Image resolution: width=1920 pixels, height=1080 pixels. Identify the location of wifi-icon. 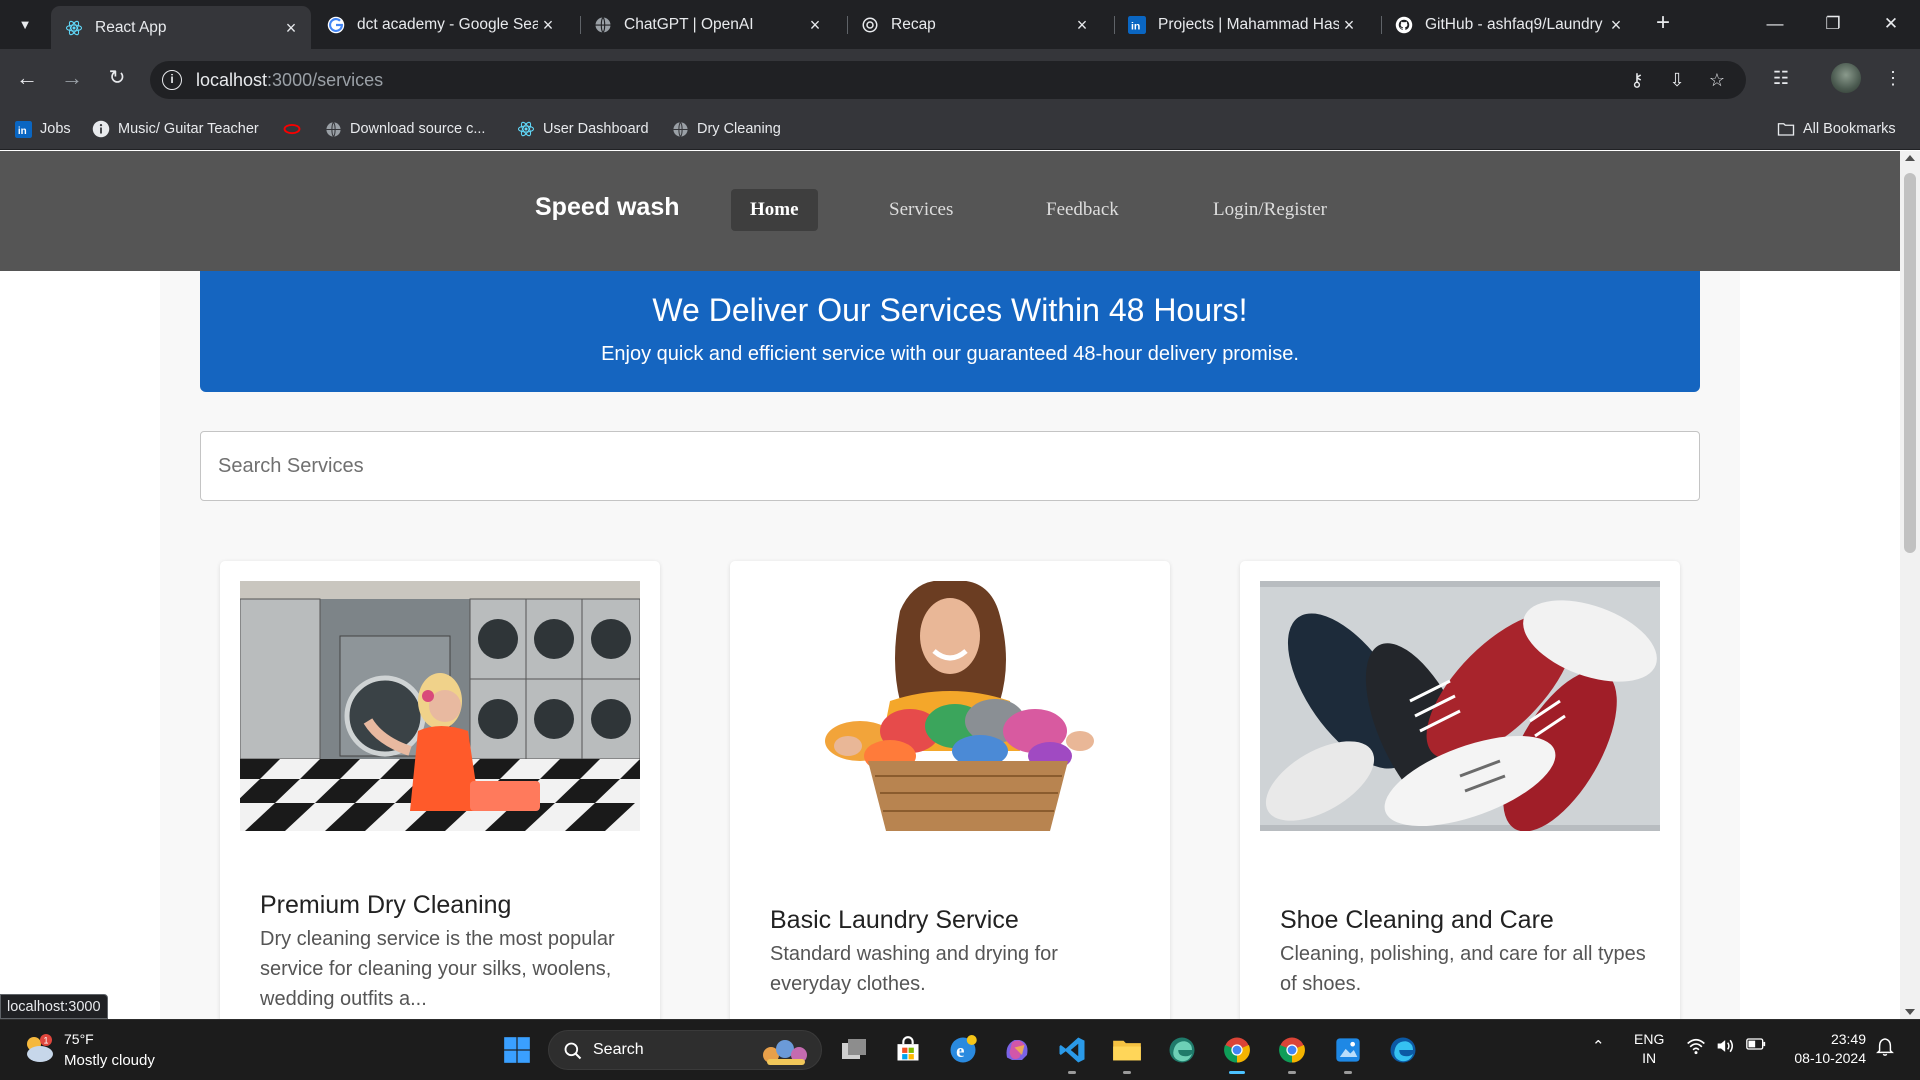
(1696, 1048).